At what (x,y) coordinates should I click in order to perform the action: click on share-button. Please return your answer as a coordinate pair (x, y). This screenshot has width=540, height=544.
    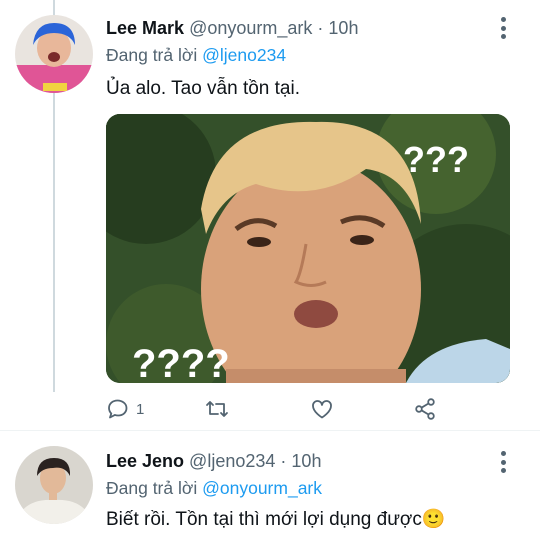
    Looking at the image, I should click on (425, 409).